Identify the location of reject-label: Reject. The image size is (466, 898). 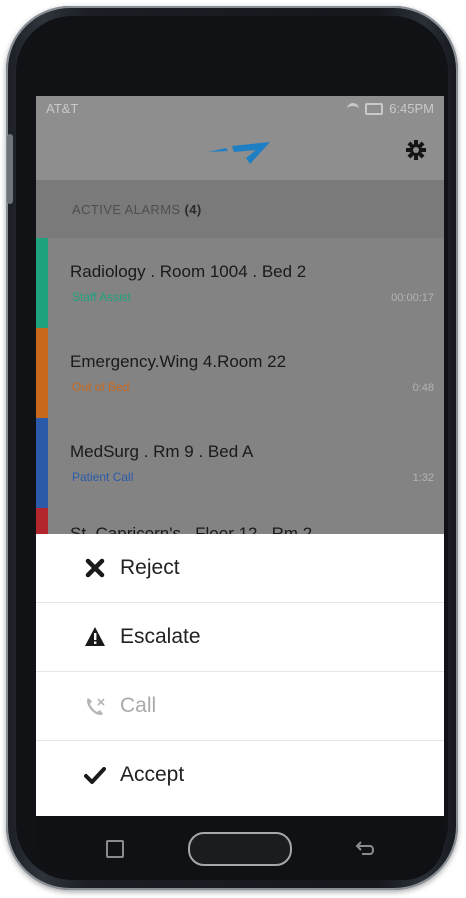
(150, 567).